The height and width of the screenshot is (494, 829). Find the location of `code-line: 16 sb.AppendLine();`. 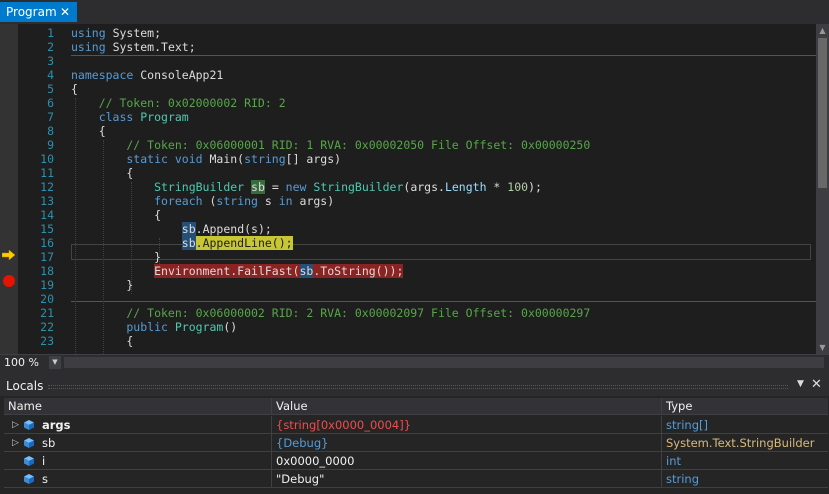

code-line: 16 sb.AppendLine(); is located at coordinates (417, 243).